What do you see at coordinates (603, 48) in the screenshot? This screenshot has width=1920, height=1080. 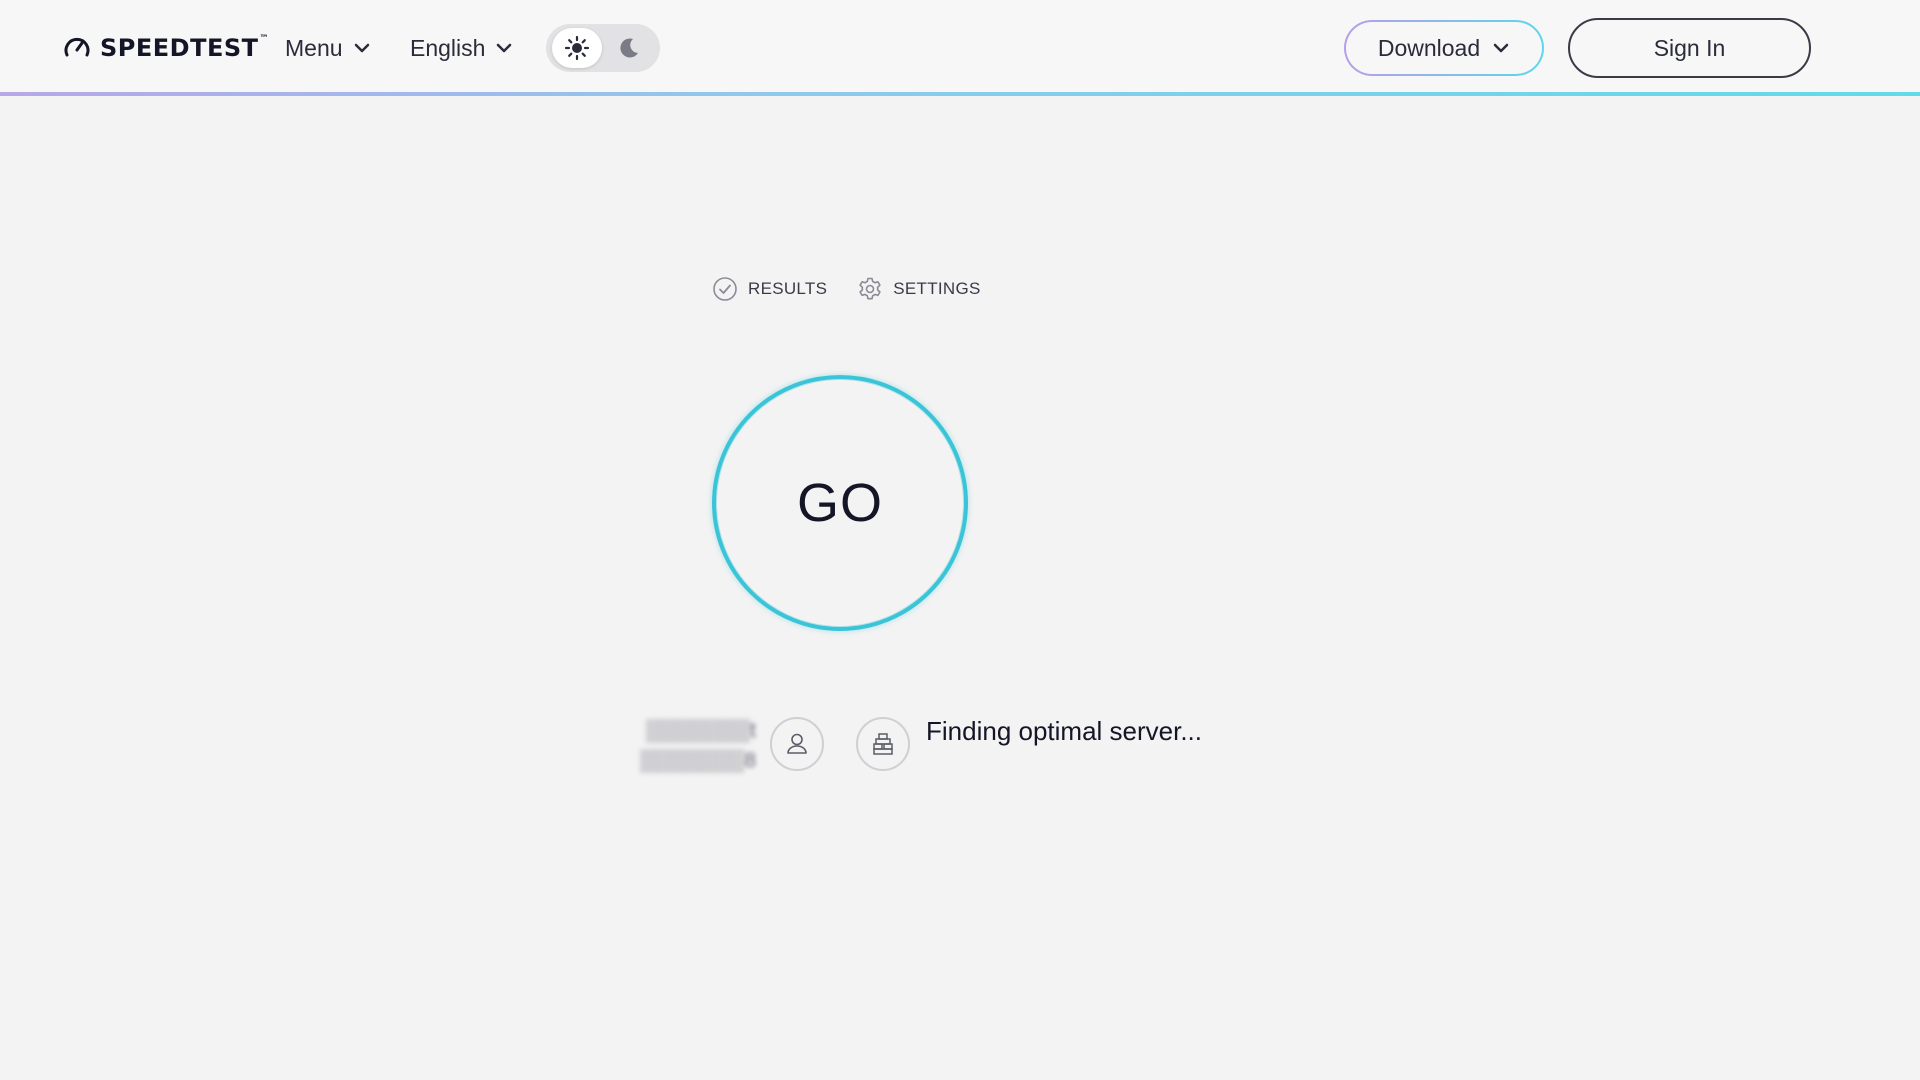 I see `theme-toggle` at bounding box center [603, 48].